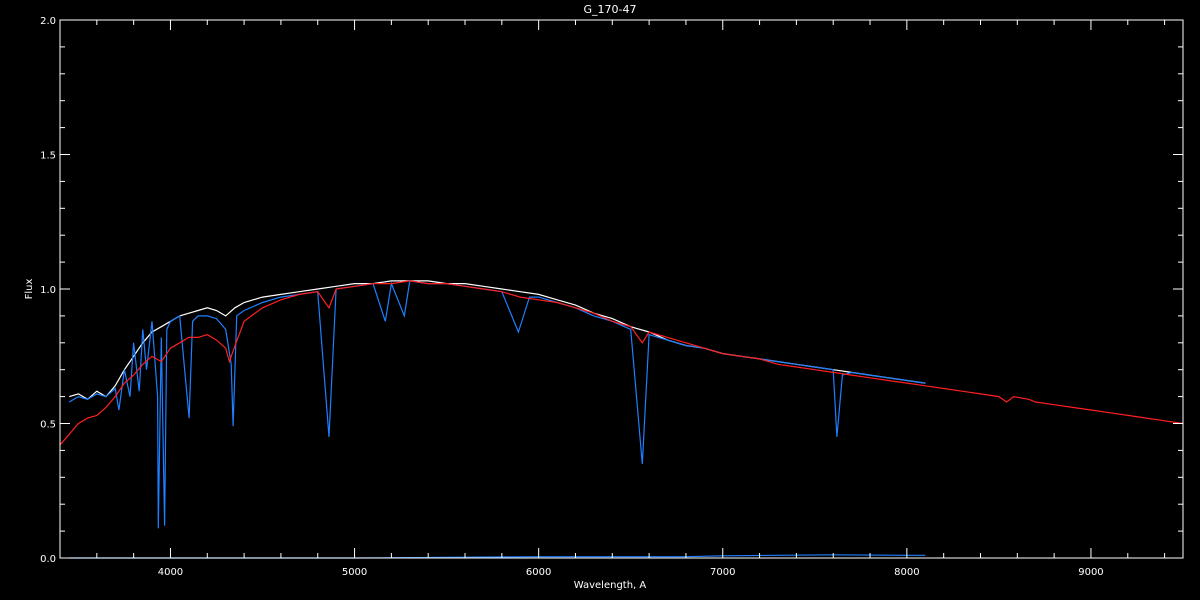  I want to click on y-tick-label: 0.5, so click(48, 425).